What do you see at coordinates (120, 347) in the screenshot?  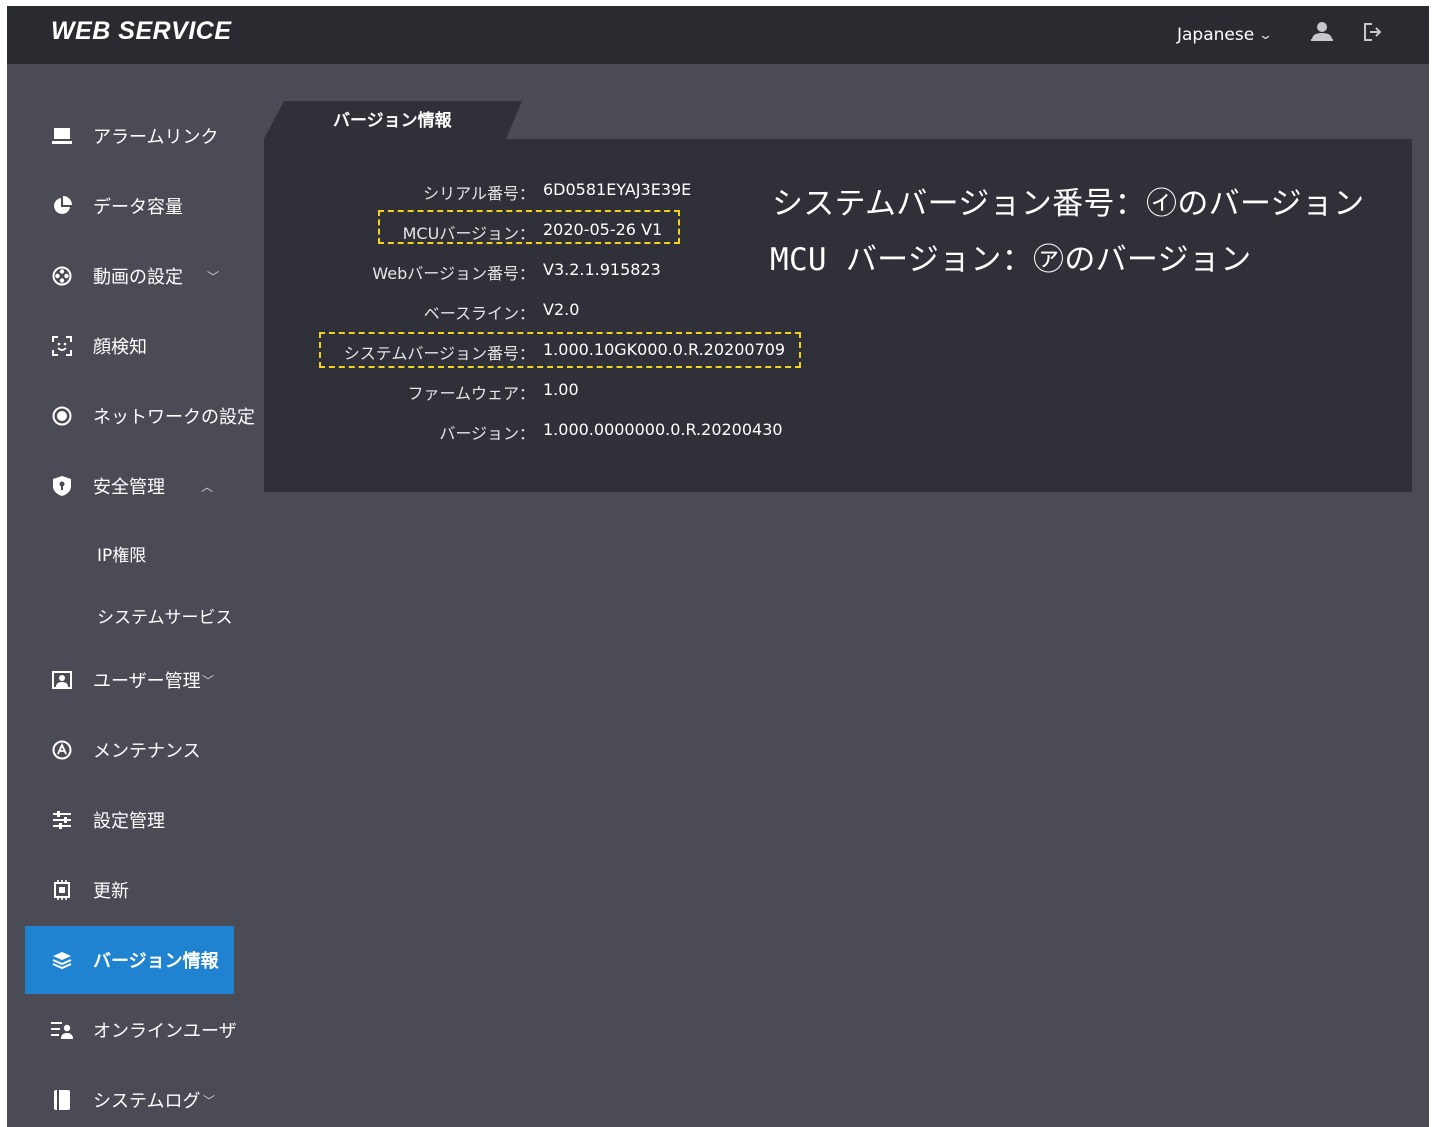 I see `sidebar-item-label: 顔検知` at bounding box center [120, 347].